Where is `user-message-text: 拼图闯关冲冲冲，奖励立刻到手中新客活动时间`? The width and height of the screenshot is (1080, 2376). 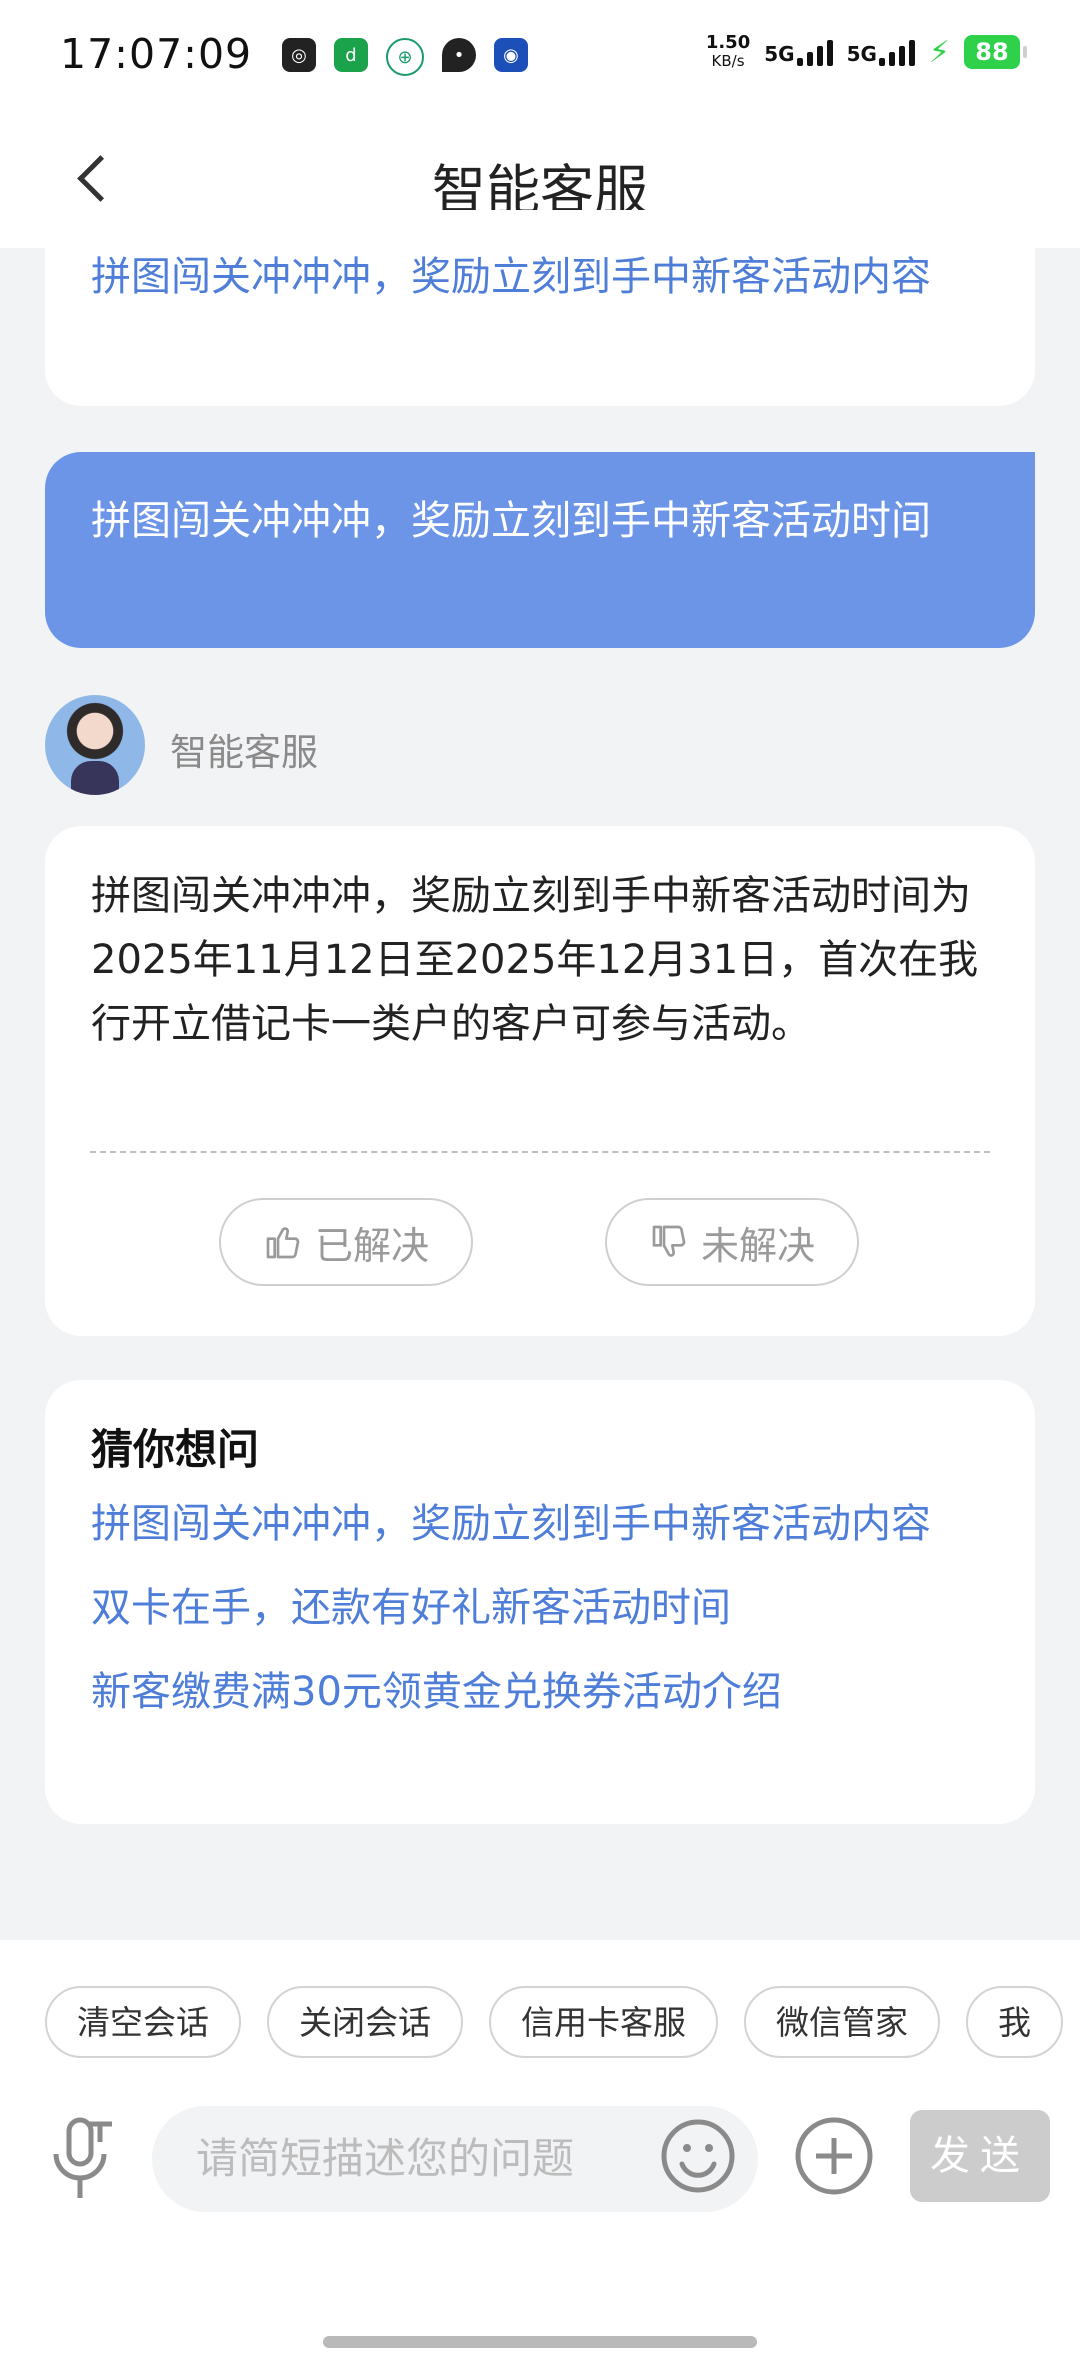 user-message-text: 拼图闯关冲冲冲，奖励立刻到手中新客活动时间 is located at coordinates (511, 521).